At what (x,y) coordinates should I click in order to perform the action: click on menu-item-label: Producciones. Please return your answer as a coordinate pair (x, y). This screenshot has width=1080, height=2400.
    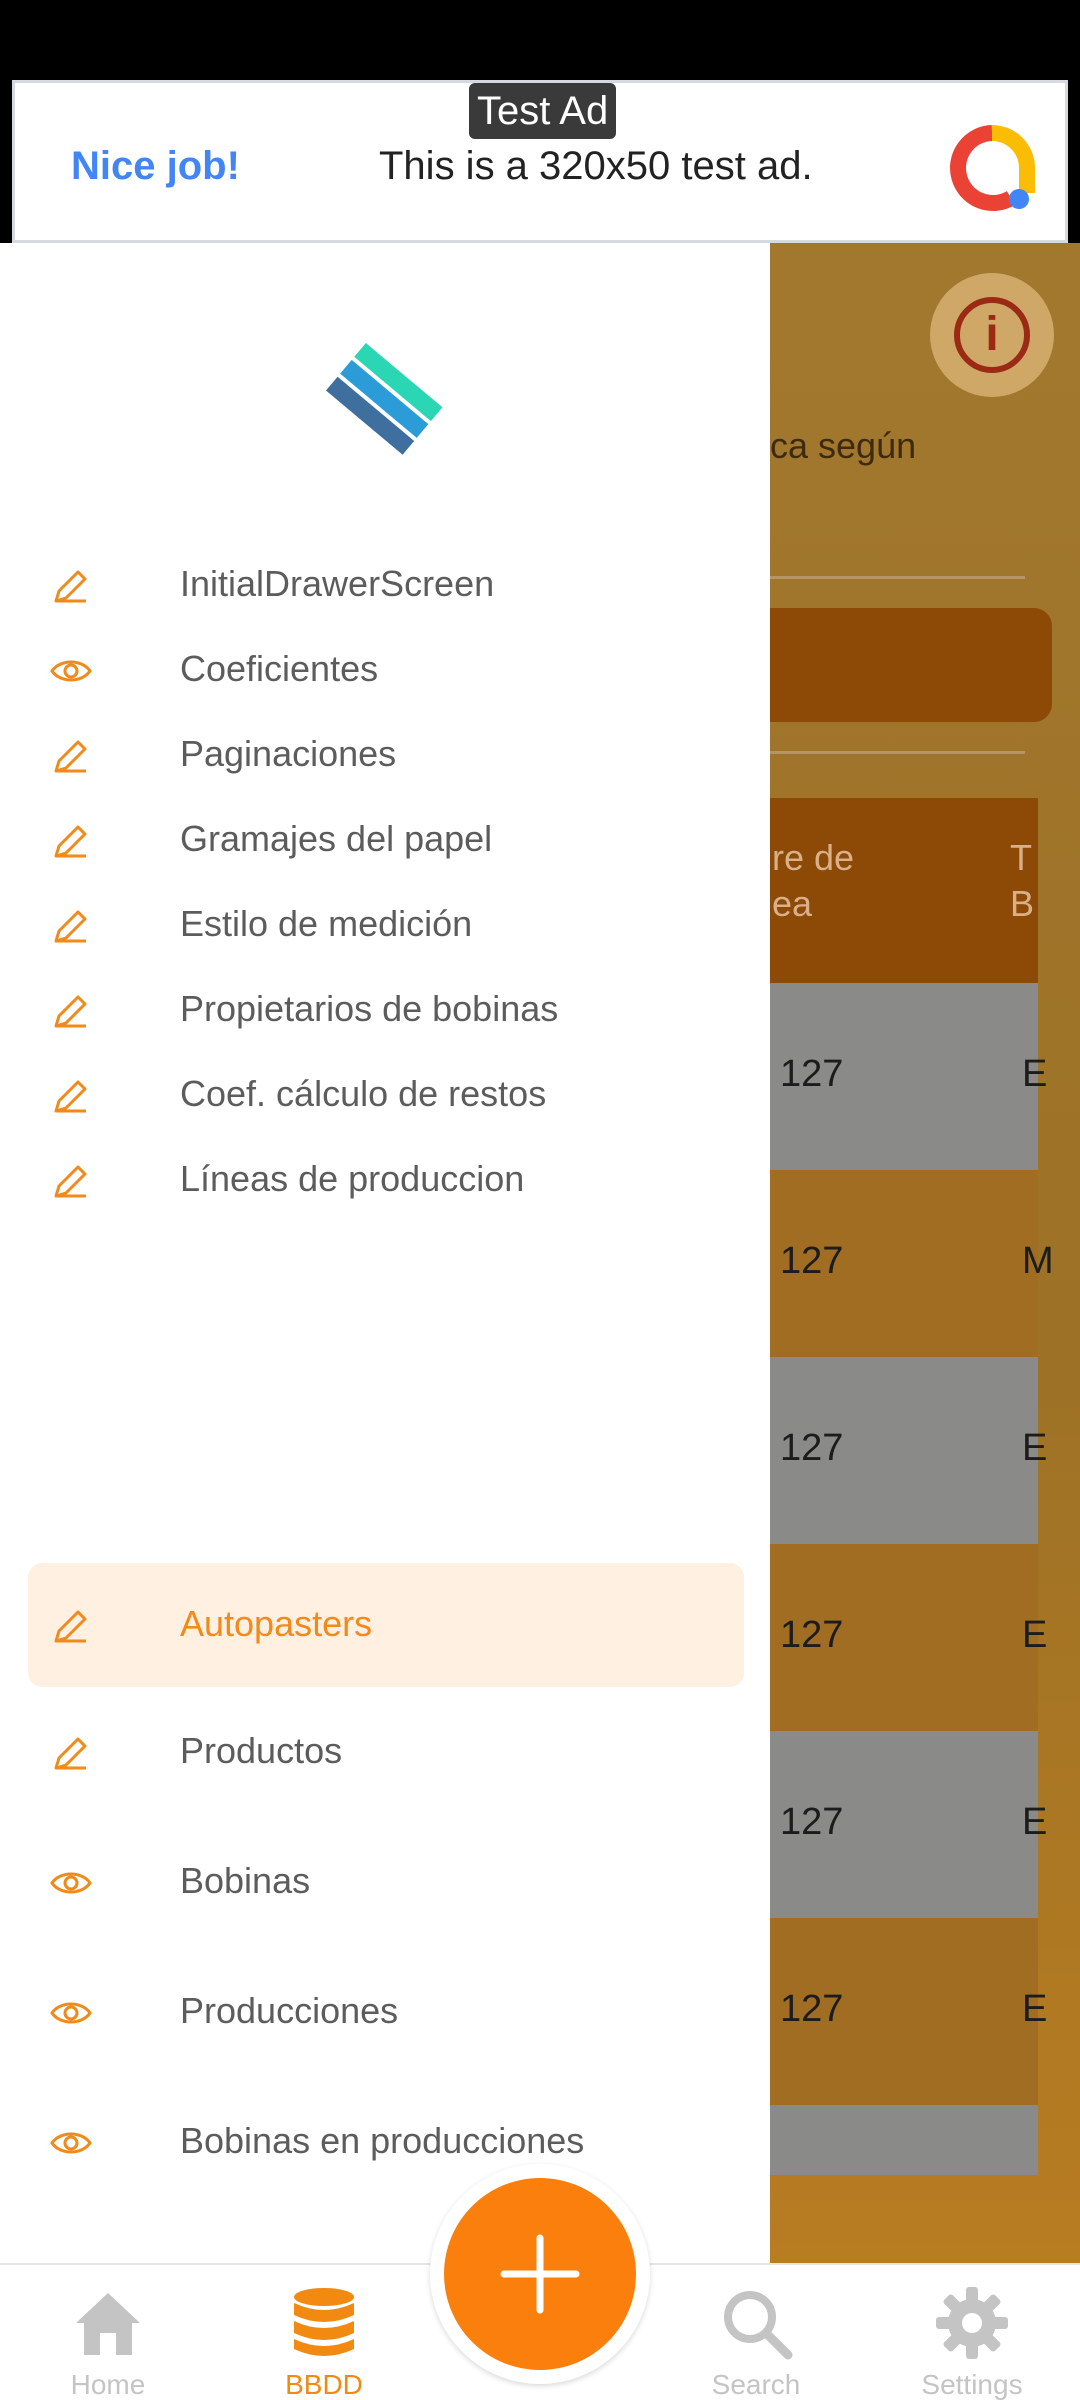
    Looking at the image, I should click on (289, 2010).